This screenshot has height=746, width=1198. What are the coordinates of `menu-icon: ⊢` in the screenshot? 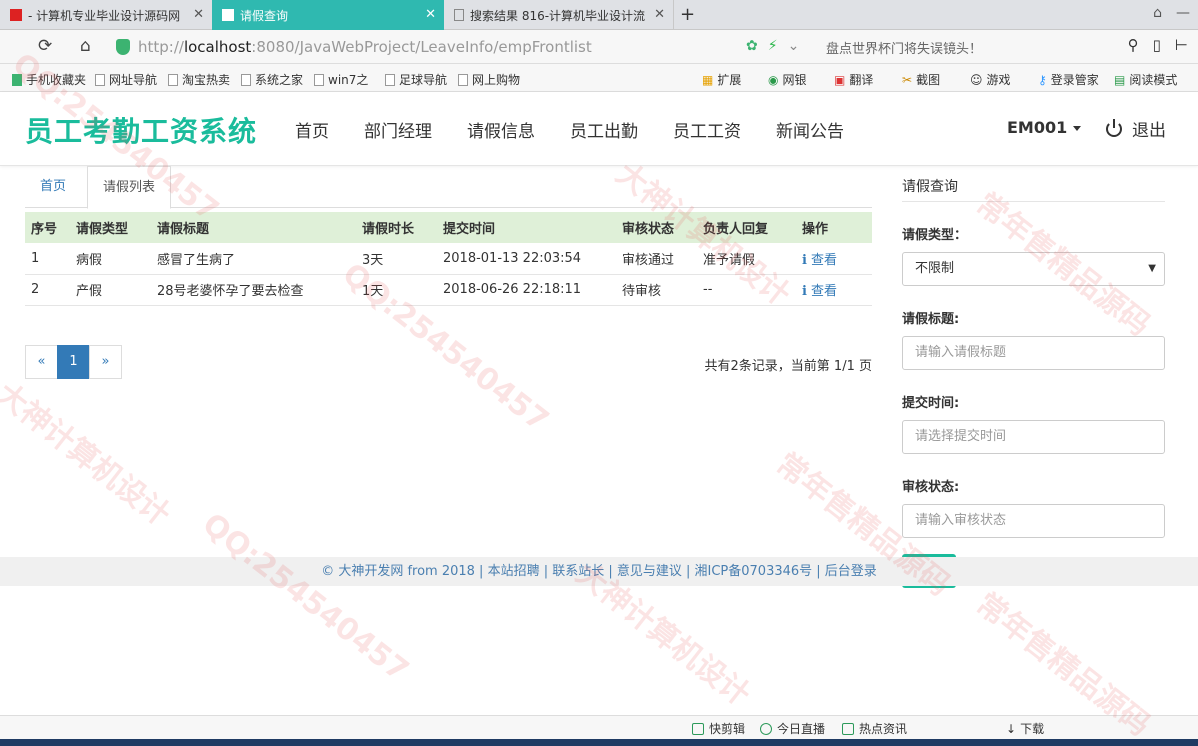 It's located at (1181, 45).